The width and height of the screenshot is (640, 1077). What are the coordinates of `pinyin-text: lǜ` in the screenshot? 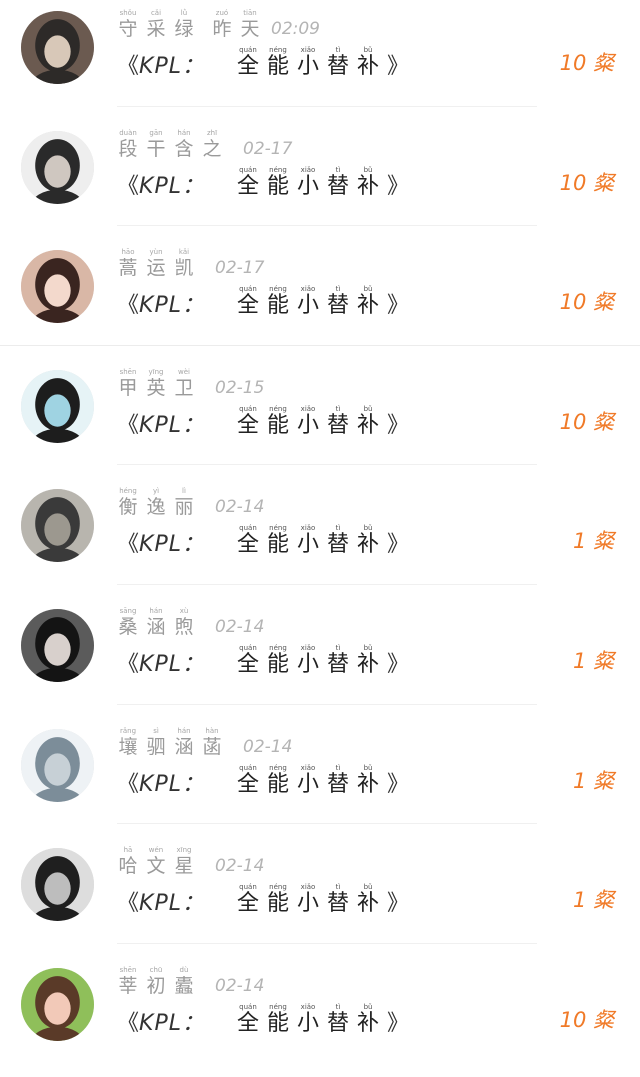 It's located at (184, 13).